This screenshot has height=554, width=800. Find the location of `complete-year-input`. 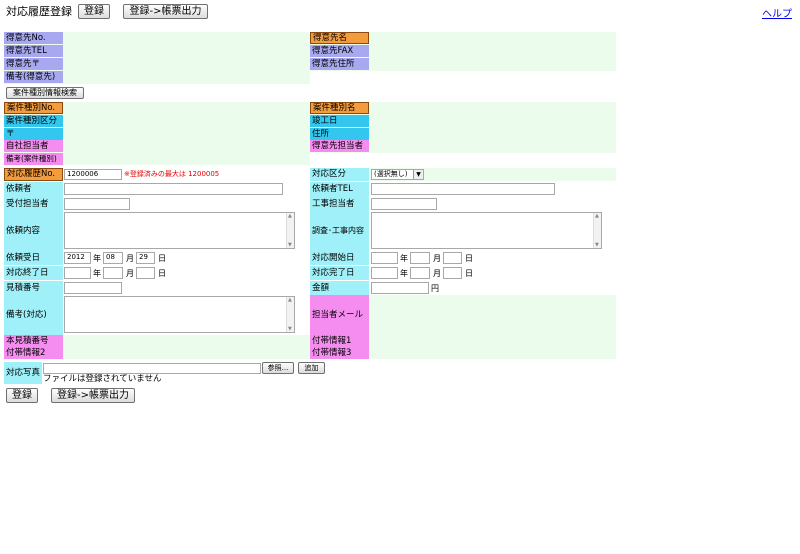

complete-year-input is located at coordinates (384, 273).